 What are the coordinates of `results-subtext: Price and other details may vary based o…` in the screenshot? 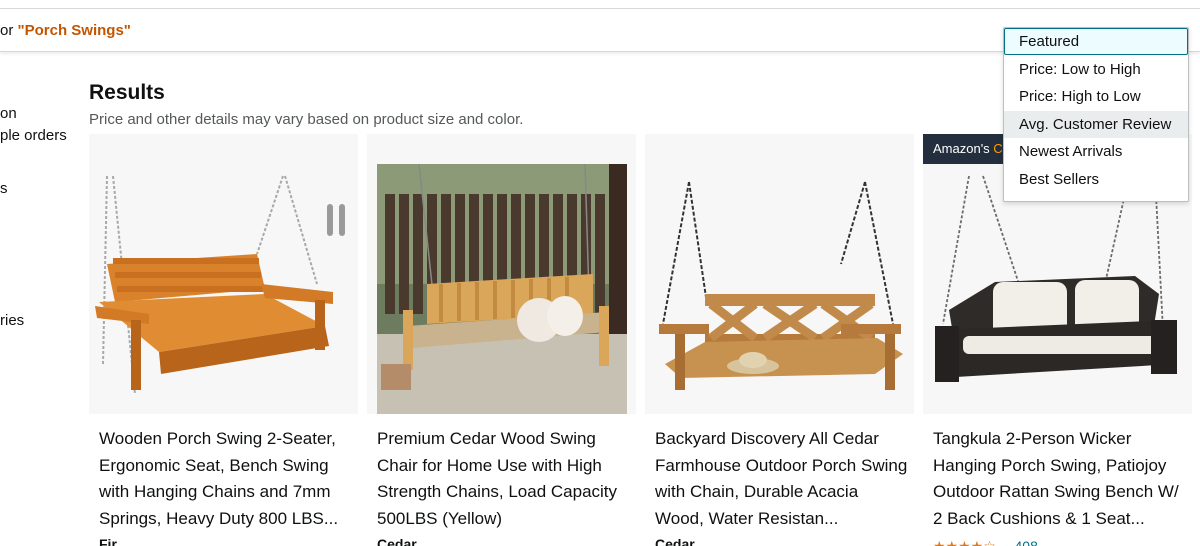 It's located at (306, 119).